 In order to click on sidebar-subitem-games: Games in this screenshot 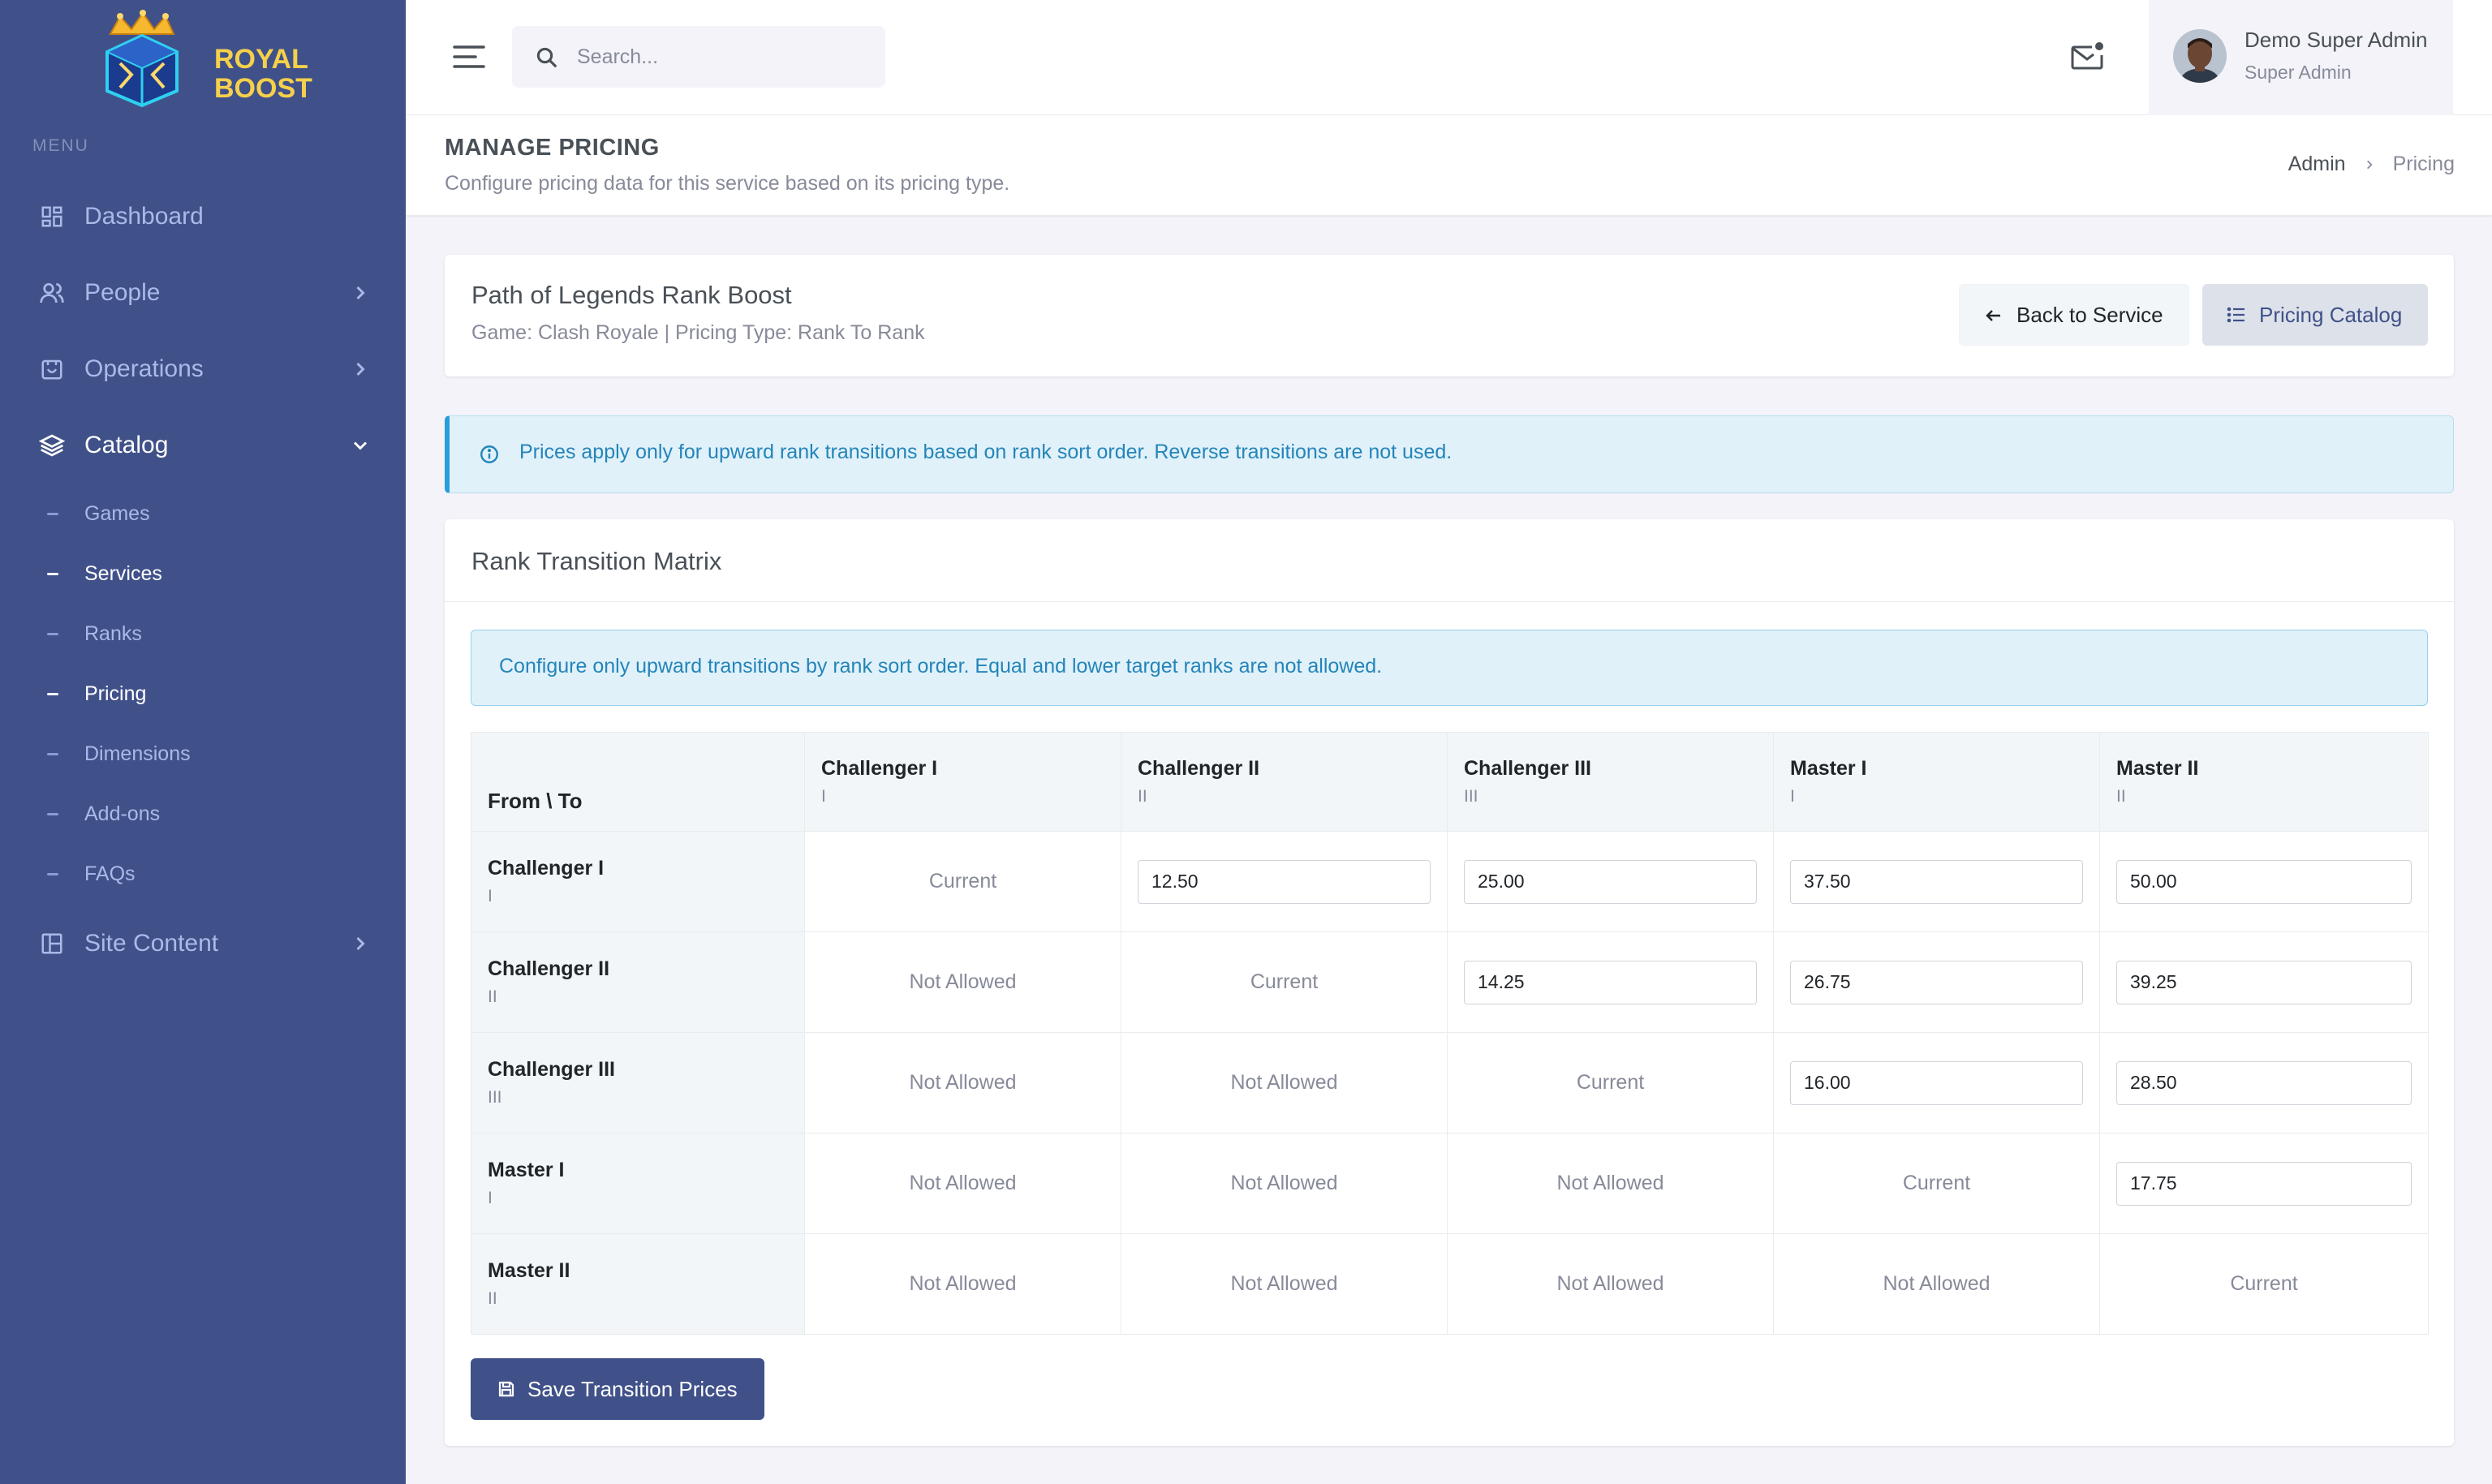, I will do `click(203, 513)`.